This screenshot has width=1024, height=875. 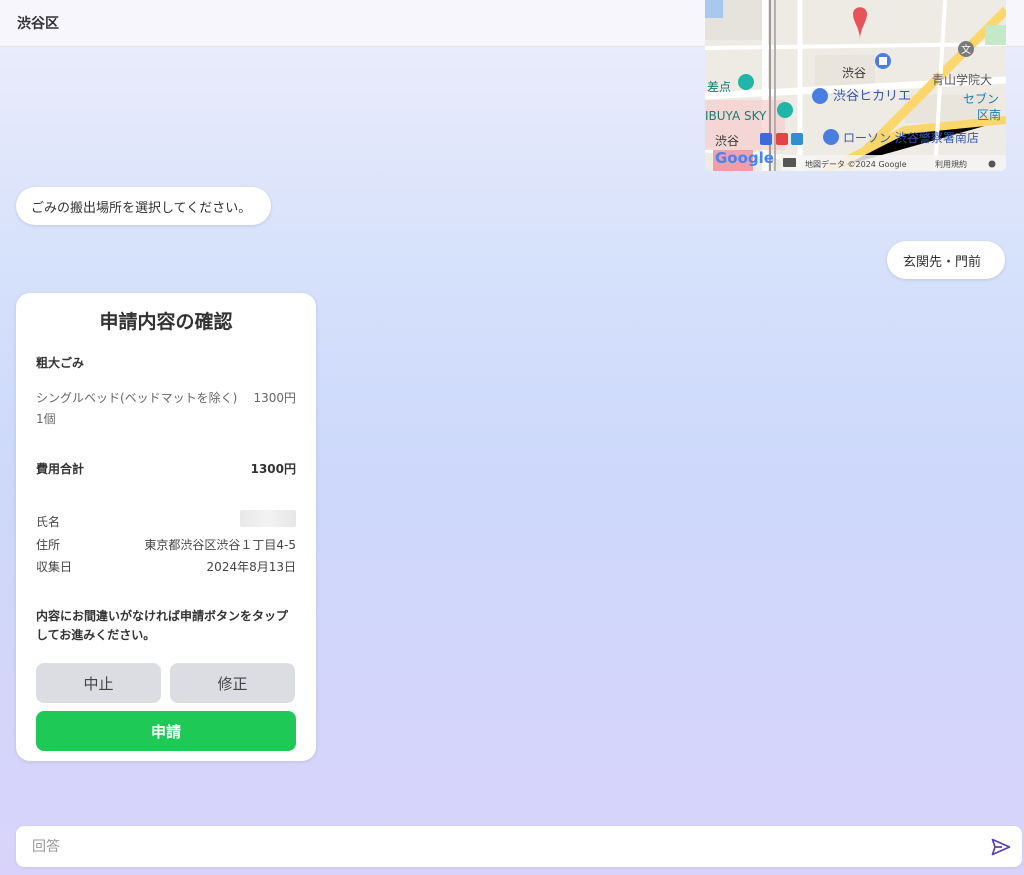 I want to click on map-terms-link: 利用規約, so click(x=951, y=164).